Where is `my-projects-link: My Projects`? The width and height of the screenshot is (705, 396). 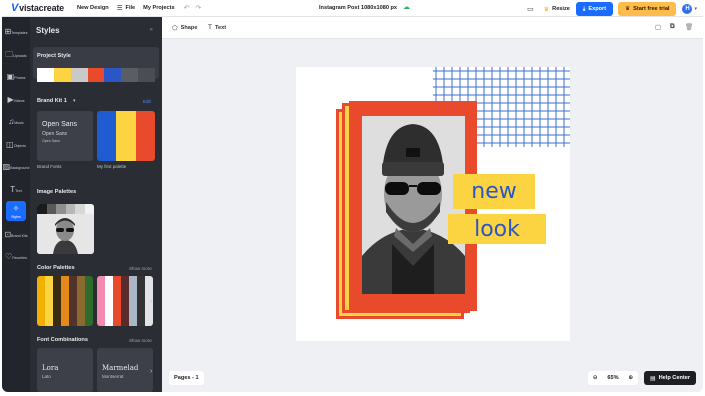 my-projects-link: My Projects is located at coordinates (158, 8).